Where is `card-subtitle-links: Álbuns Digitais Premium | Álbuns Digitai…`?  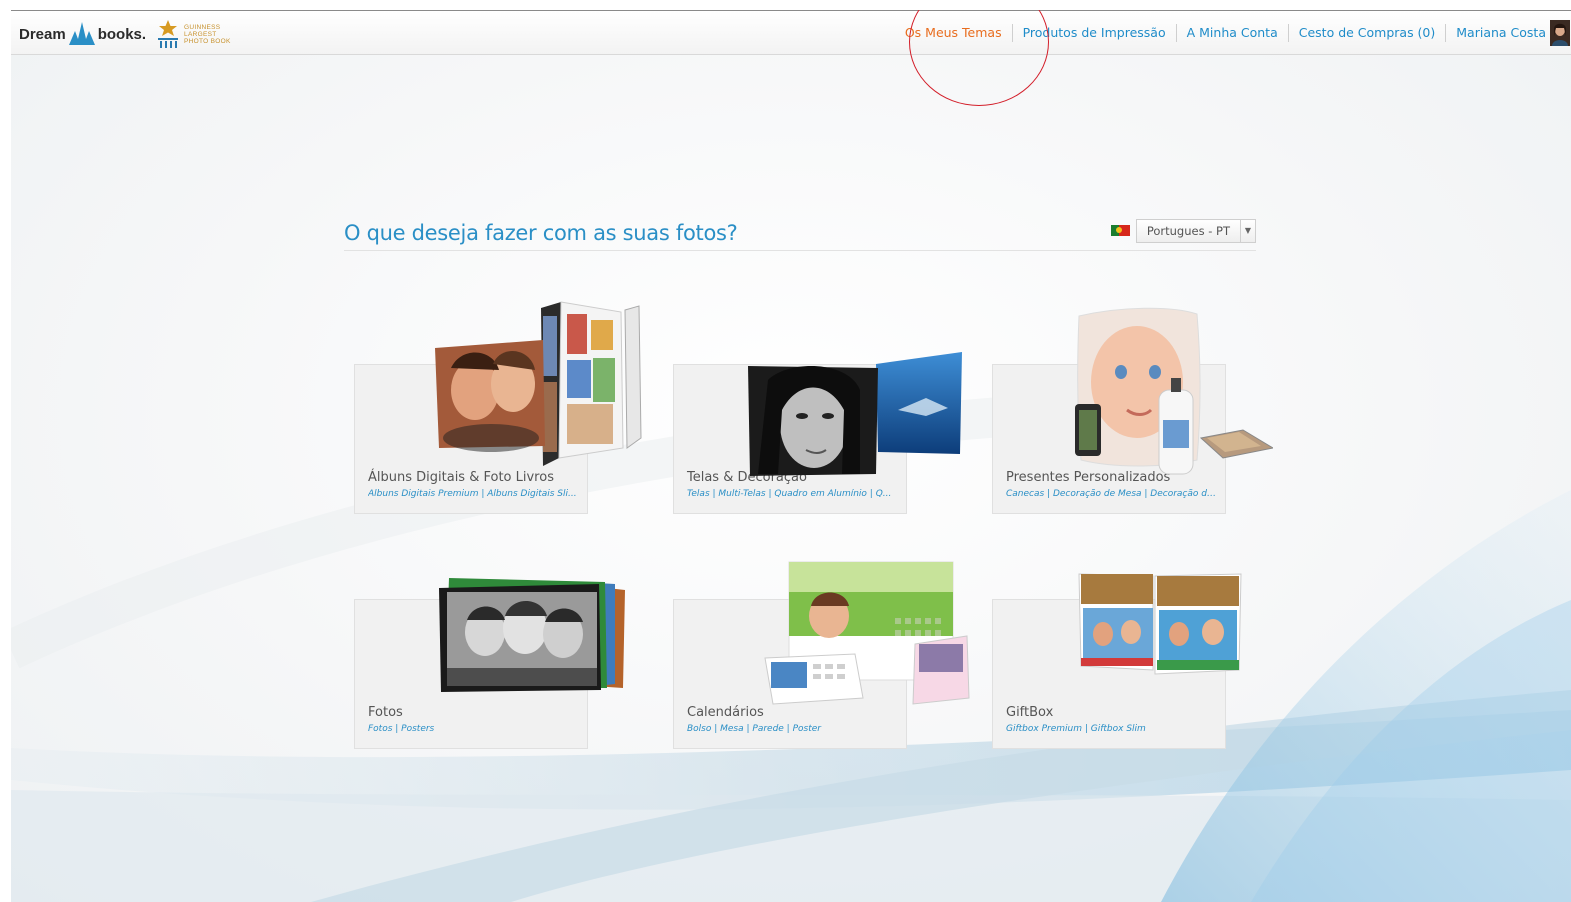
card-subtitle-links: Álbuns Digitais Premium | Álbuns Digitai… is located at coordinates (473, 494).